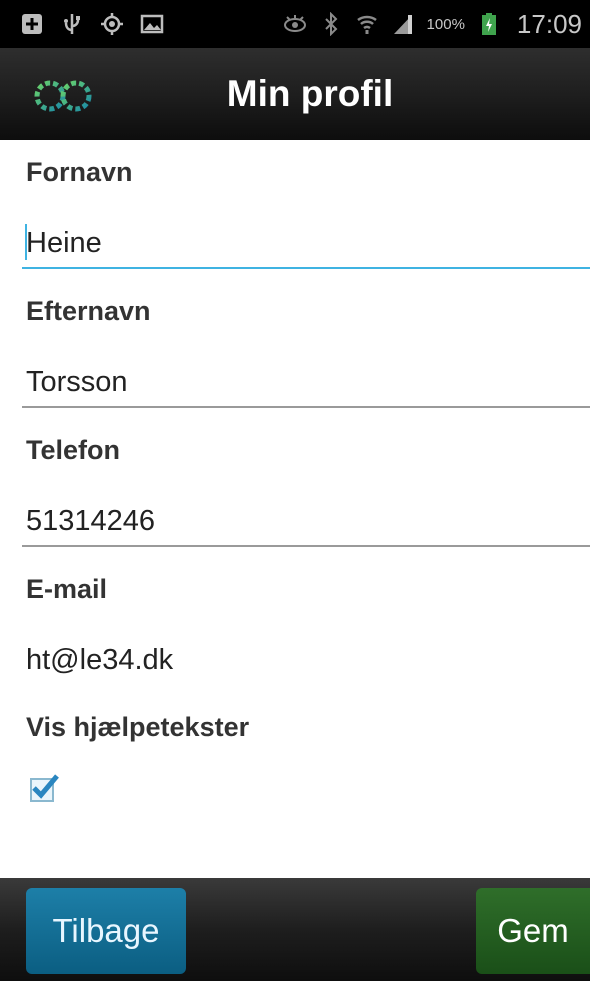  What do you see at coordinates (549, 23) in the screenshot?
I see `clock: 17:09` at bounding box center [549, 23].